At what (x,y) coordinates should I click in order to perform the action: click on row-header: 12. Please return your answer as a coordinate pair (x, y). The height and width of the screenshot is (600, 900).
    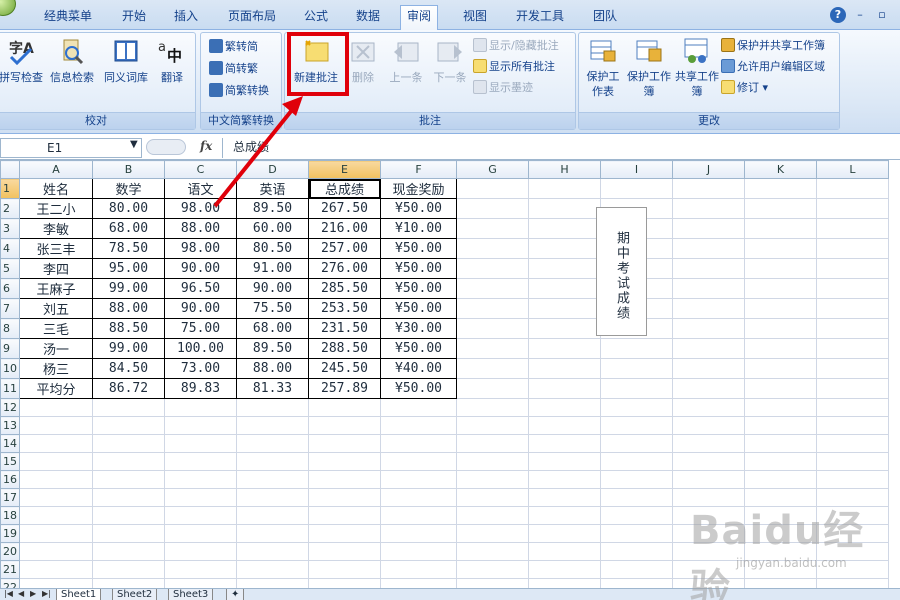
    Looking at the image, I should click on (10, 407).